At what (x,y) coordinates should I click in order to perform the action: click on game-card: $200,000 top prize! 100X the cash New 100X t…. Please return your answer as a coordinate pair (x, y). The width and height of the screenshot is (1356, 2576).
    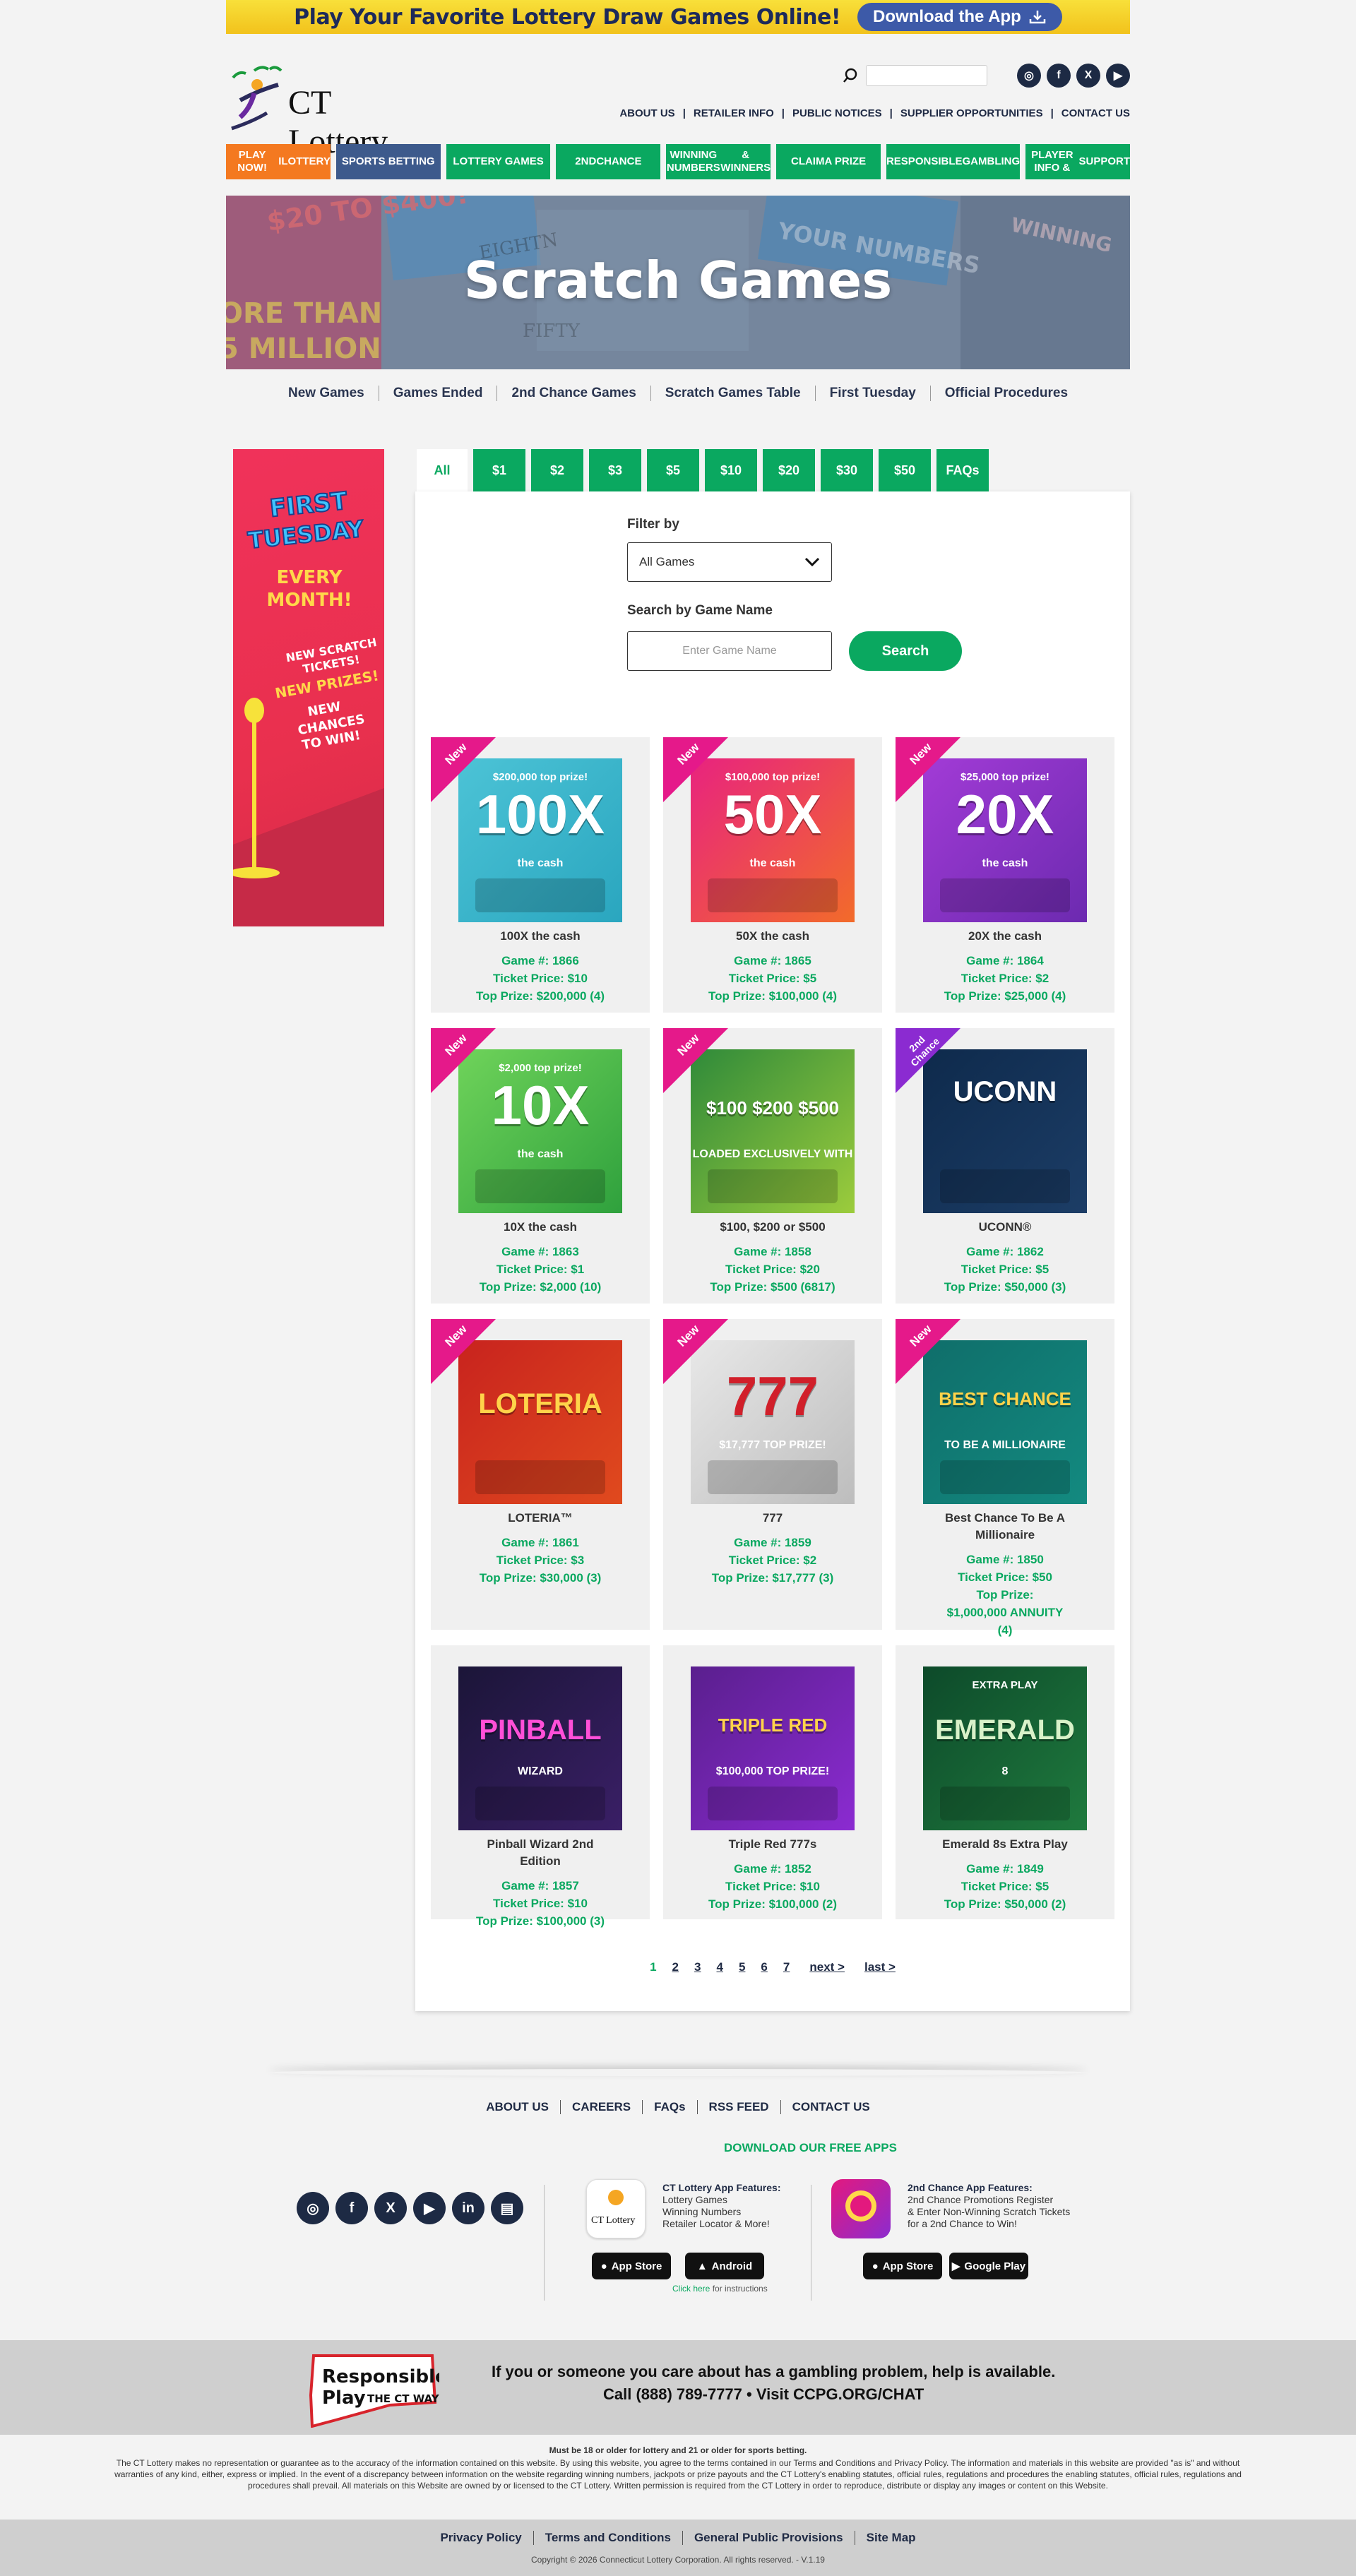
    Looking at the image, I should click on (540, 875).